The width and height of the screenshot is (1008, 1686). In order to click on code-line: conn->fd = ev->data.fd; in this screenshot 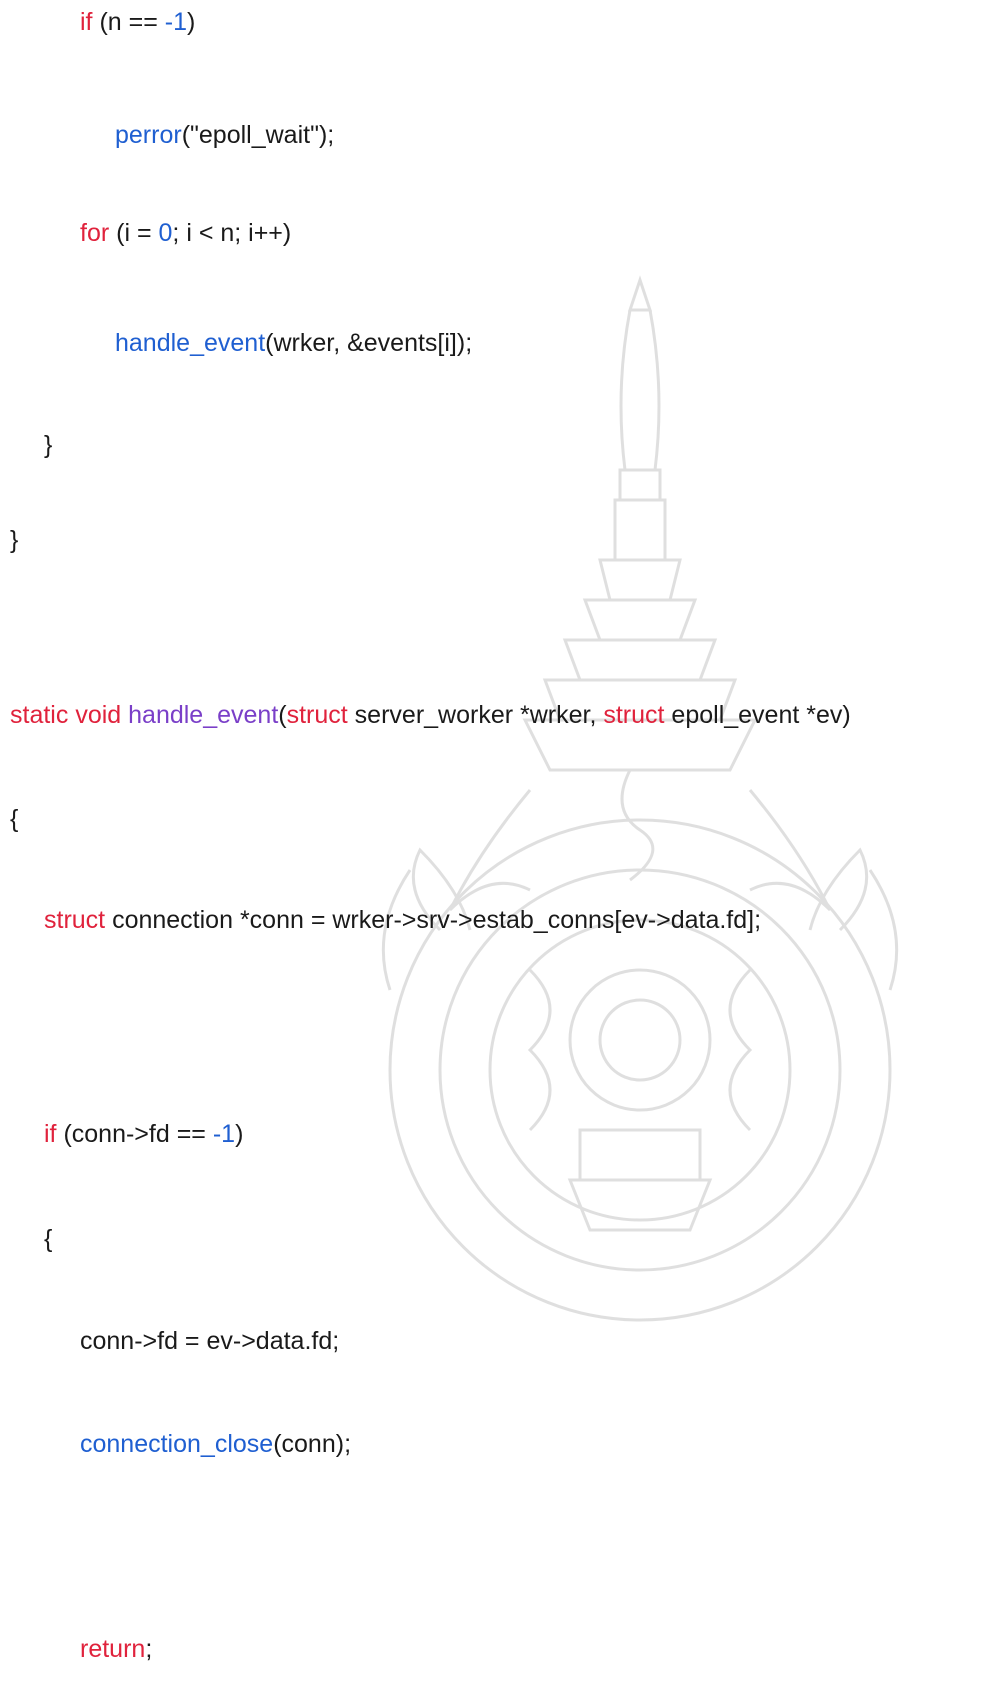, I will do `click(209, 1341)`.